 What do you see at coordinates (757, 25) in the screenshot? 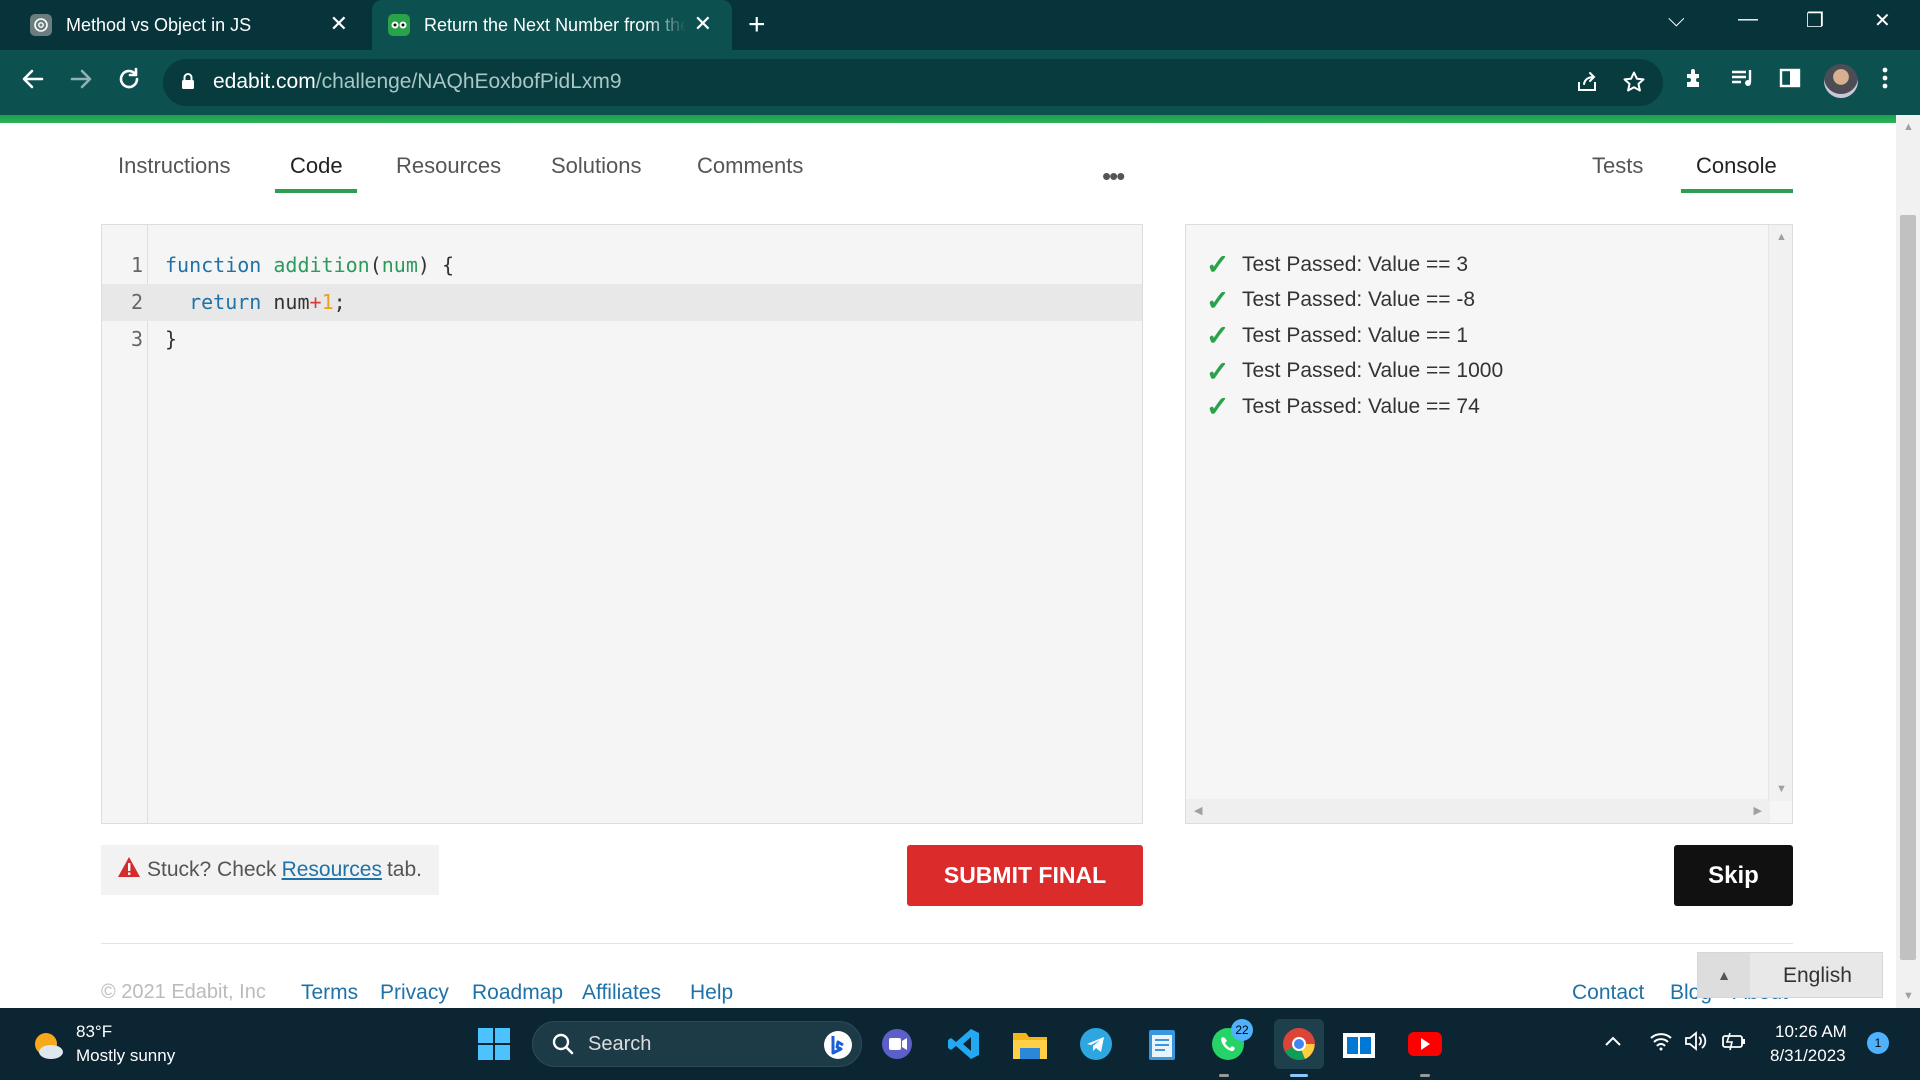
I see `new-tab-button: +` at bounding box center [757, 25].